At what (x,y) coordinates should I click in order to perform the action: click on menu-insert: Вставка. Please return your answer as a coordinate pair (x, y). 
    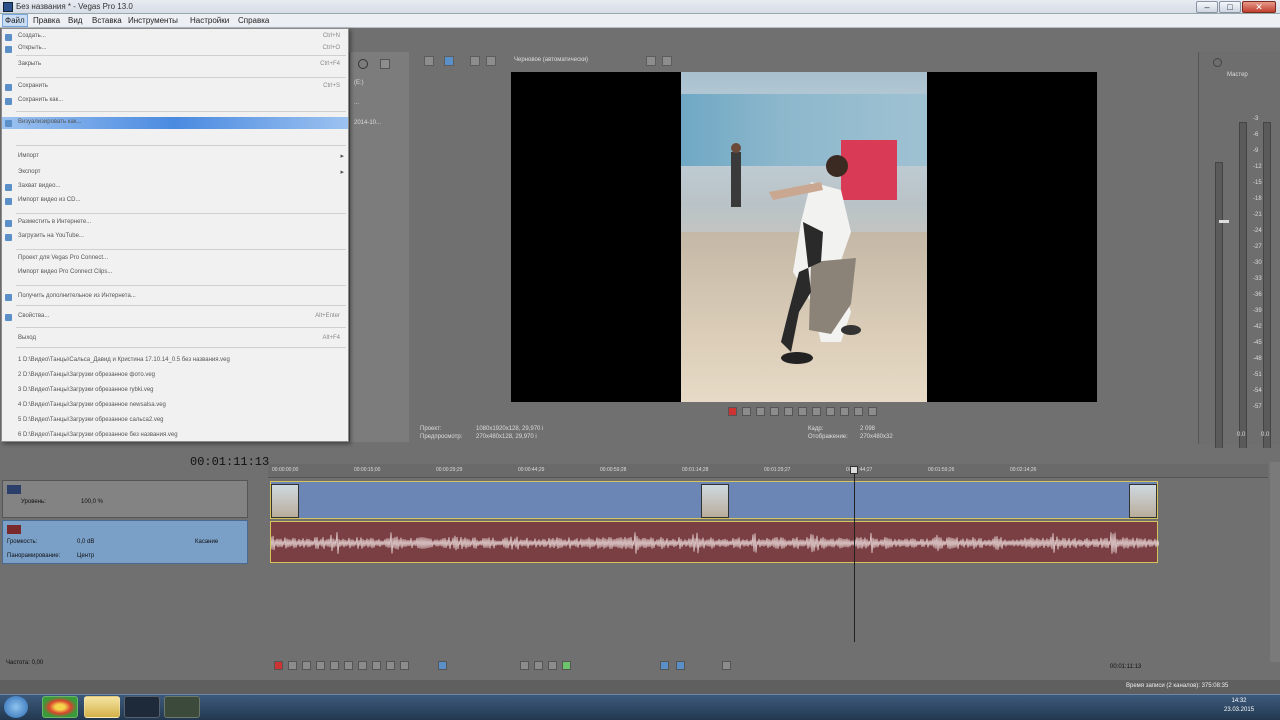
    Looking at the image, I should click on (107, 20).